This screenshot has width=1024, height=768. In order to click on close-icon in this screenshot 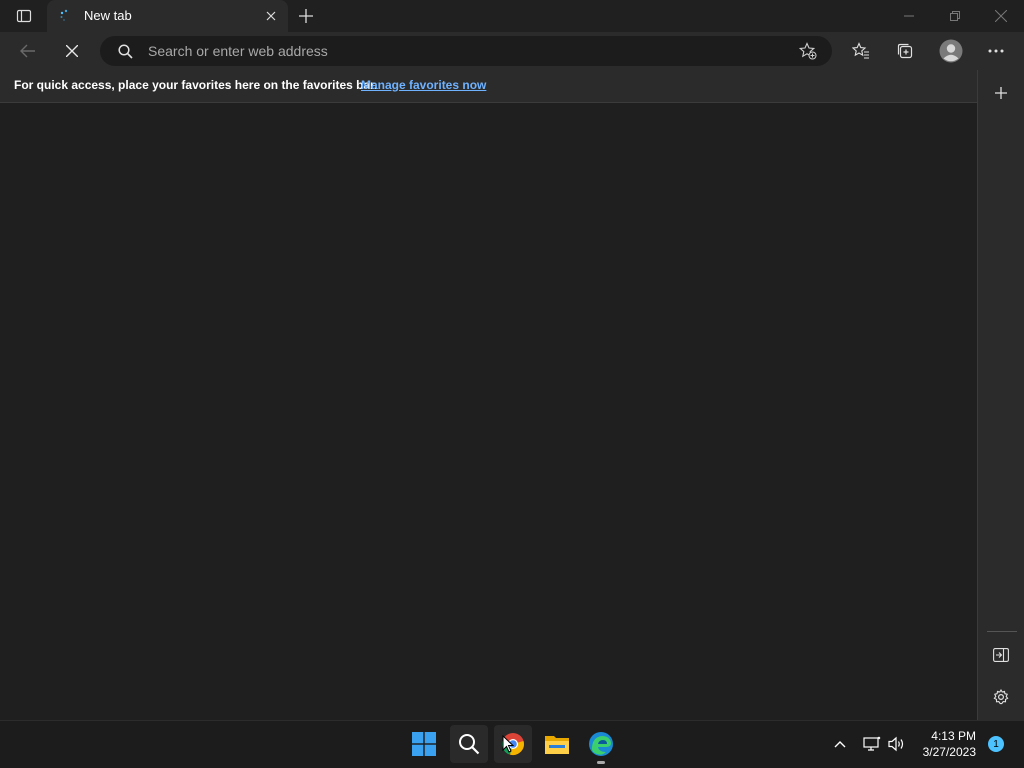, I will do `click(271, 16)`.